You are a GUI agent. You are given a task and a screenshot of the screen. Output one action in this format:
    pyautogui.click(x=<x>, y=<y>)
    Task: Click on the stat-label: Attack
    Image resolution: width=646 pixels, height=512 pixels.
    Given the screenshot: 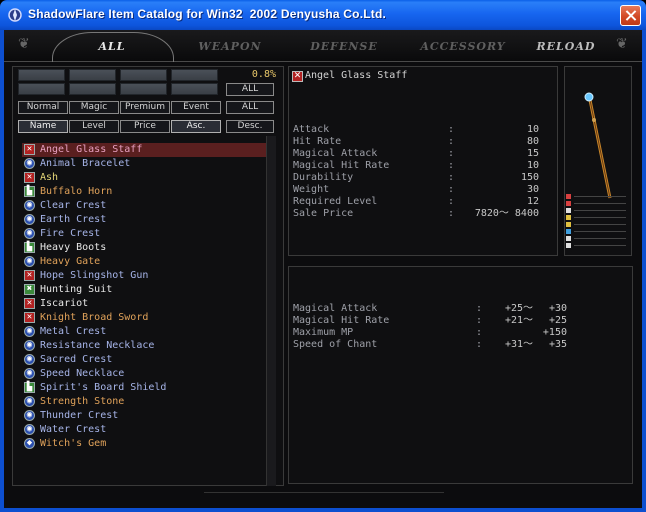 What is the action you would take?
    pyautogui.click(x=311, y=129)
    